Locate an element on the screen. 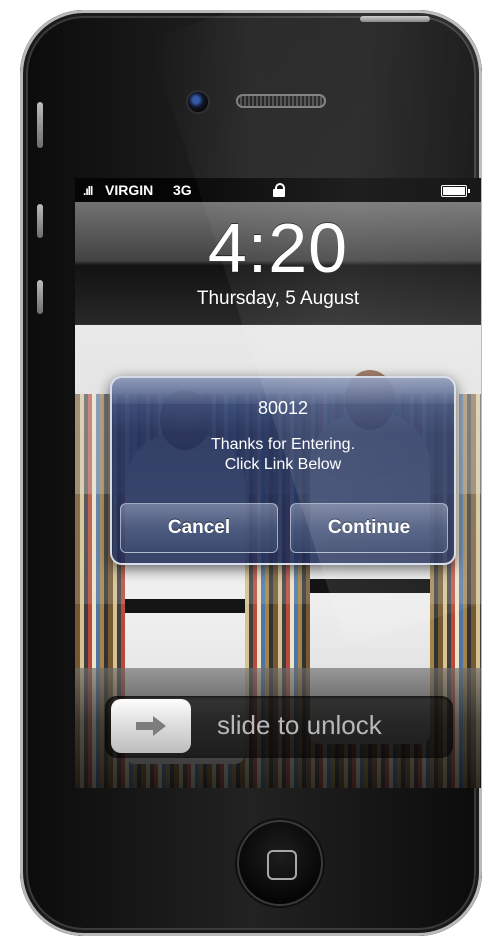 This screenshot has height=939, width=489. clock-date: Thursday, 5 August is located at coordinates (278, 298).